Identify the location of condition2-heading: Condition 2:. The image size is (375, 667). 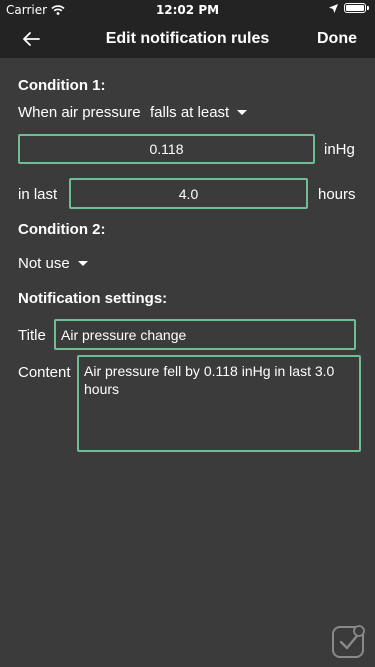
(62, 229).